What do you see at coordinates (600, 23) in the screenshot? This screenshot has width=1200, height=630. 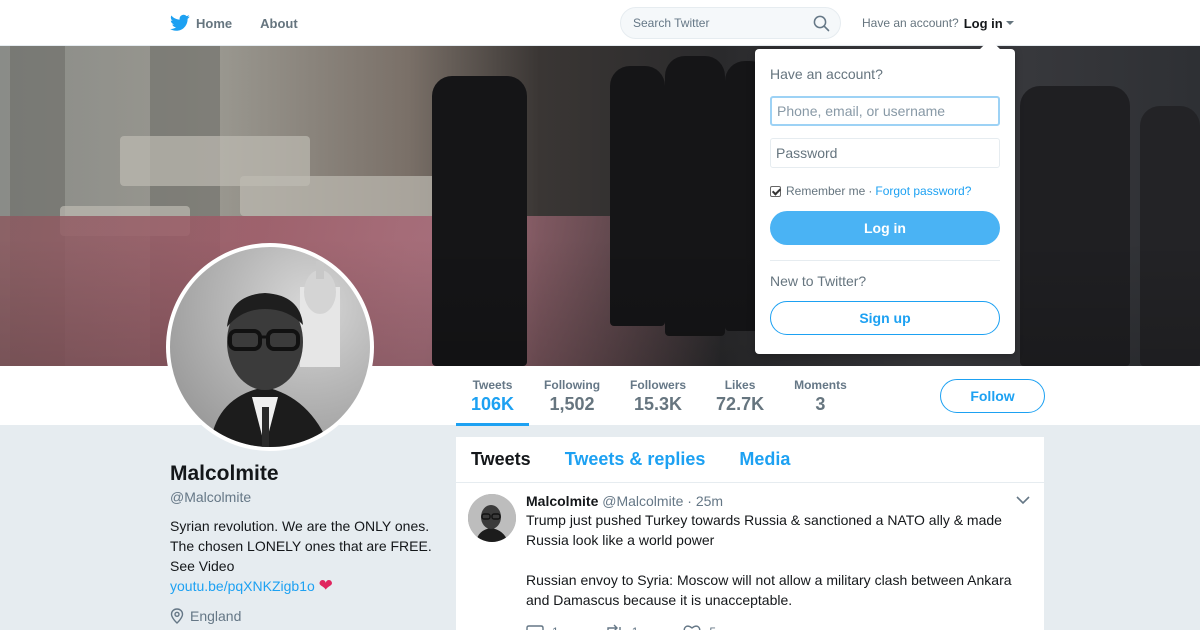 I see `top-navigation-bar: Home About Have an account? Log in` at bounding box center [600, 23].